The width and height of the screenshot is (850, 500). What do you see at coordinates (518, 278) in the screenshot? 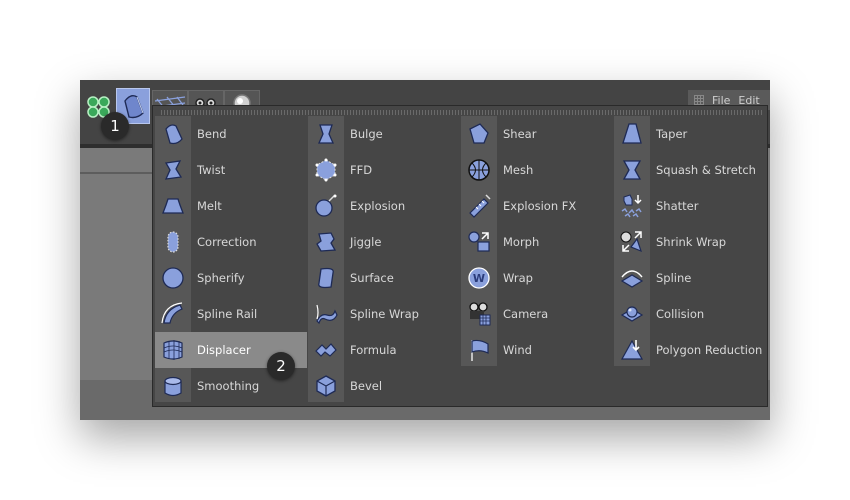
I see `menu-item-label: Wrap` at bounding box center [518, 278].